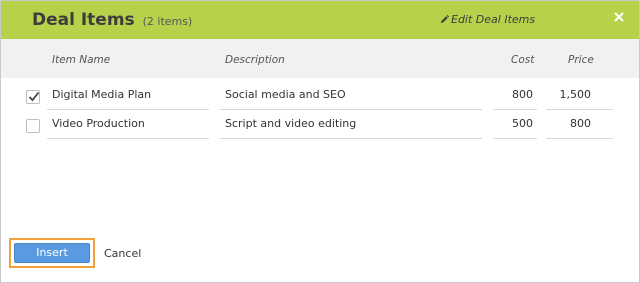  Describe the element at coordinates (320, 58) in the screenshot. I see `table-header: Item Name Description Cost Price` at that location.